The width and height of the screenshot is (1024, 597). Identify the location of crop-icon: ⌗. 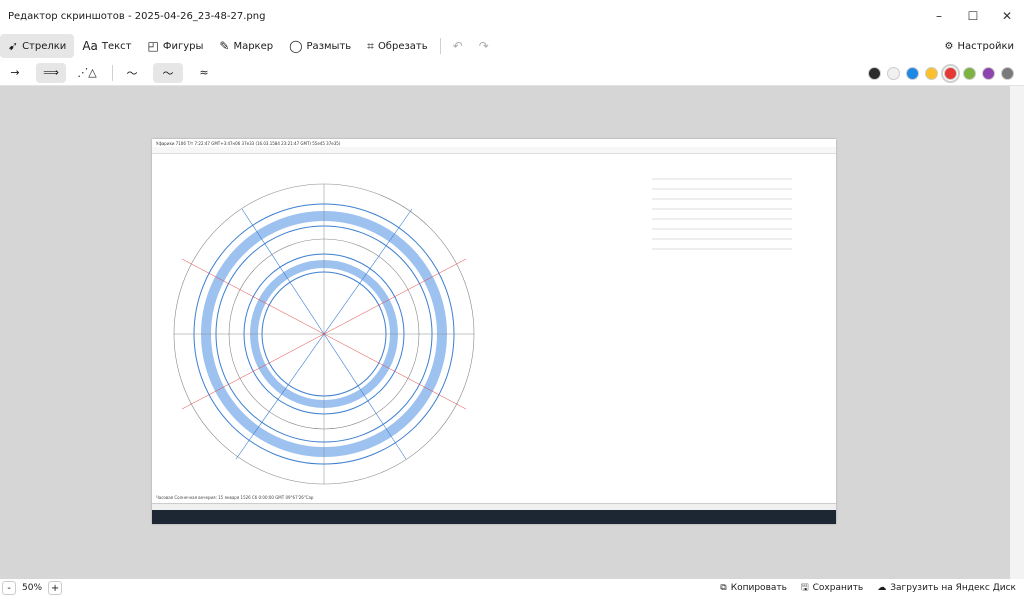
(370, 45).